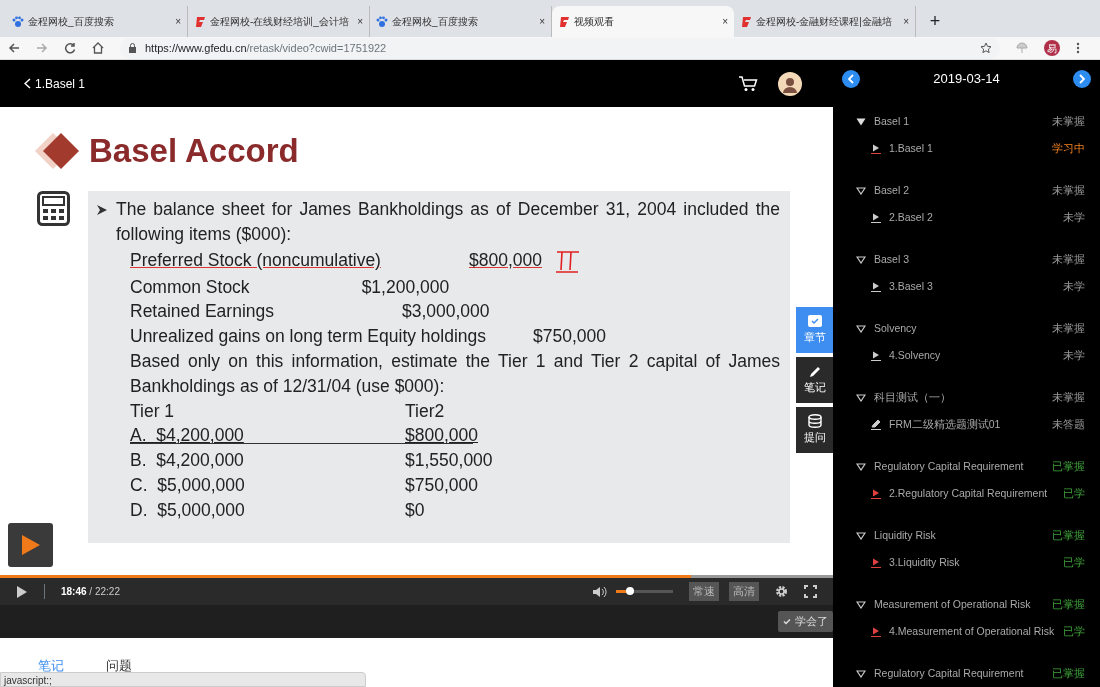 The image size is (1100, 687). Describe the element at coordinates (814, 422) in the screenshot. I see `database-icon` at that location.